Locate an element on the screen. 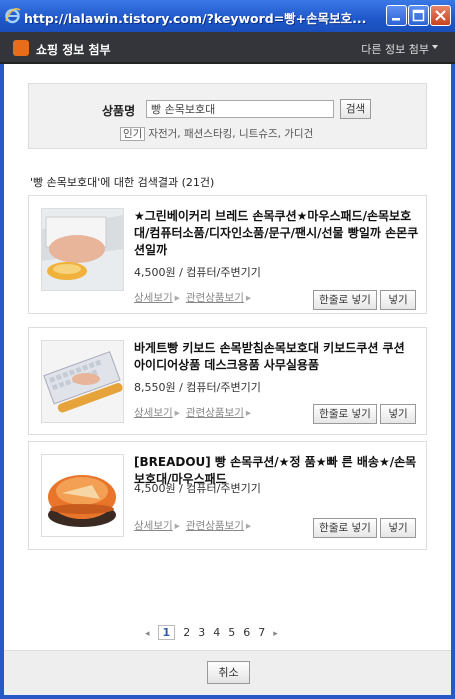 The image size is (455, 699). footer: 취소 is located at coordinates (227, 672).